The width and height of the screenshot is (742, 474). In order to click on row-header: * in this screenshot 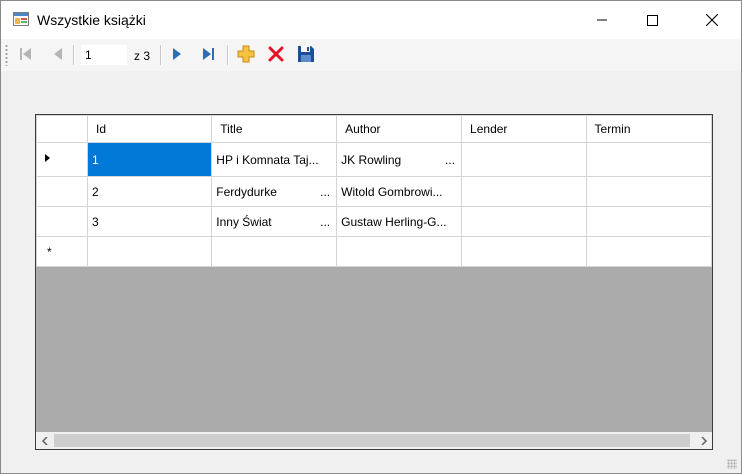, I will do `click(62, 251)`.